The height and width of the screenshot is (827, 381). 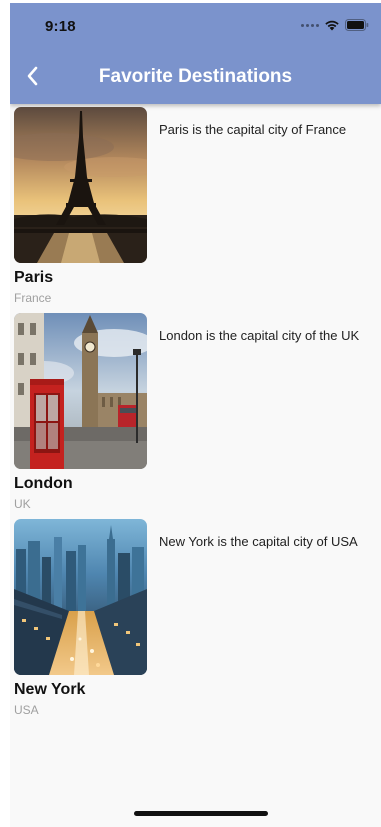 What do you see at coordinates (33, 298) in the screenshot?
I see `destination-country: France` at bounding box center [33, 298].